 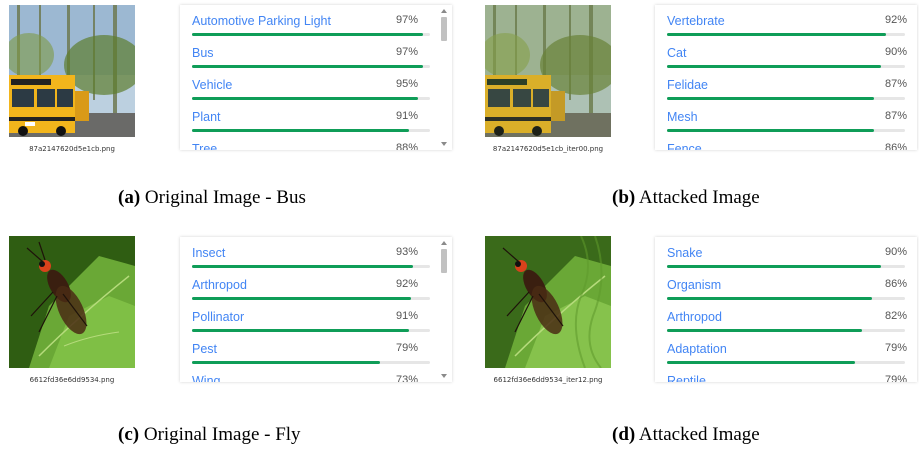 I want to click on label-name: Wing, so click(x=206, y=378).